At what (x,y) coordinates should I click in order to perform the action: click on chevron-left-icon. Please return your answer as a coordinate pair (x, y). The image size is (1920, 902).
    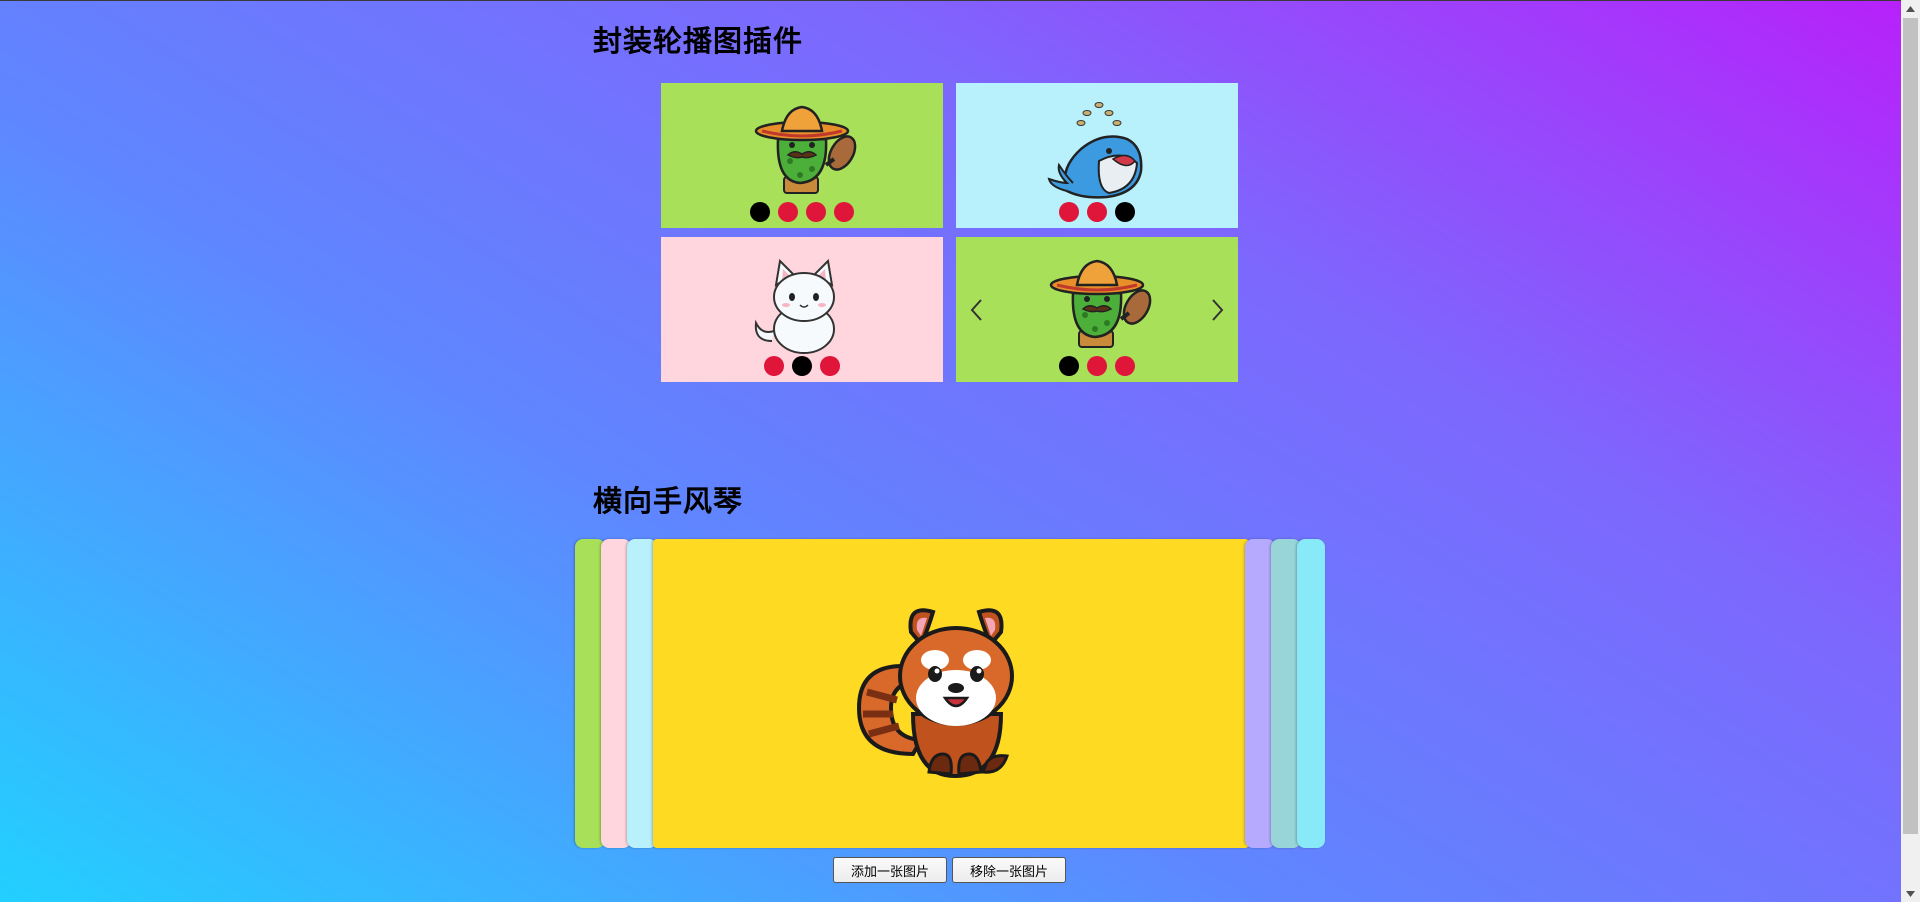
    Looking at the image, I should click on (977, 310).